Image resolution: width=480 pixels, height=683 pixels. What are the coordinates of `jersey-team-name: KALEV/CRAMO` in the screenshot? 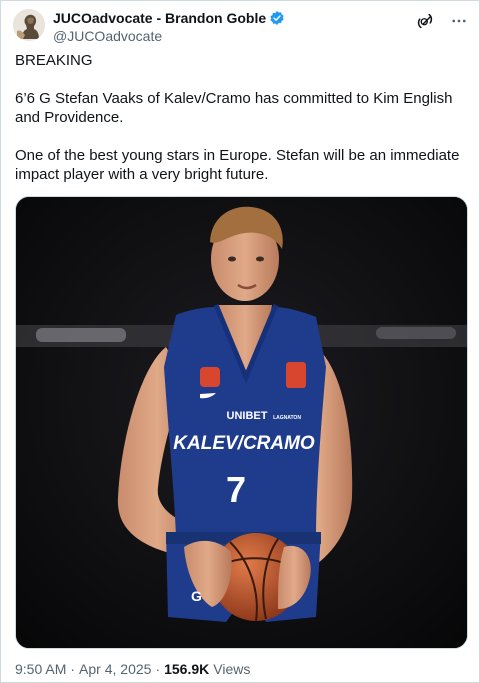 It's located at (244, 443).